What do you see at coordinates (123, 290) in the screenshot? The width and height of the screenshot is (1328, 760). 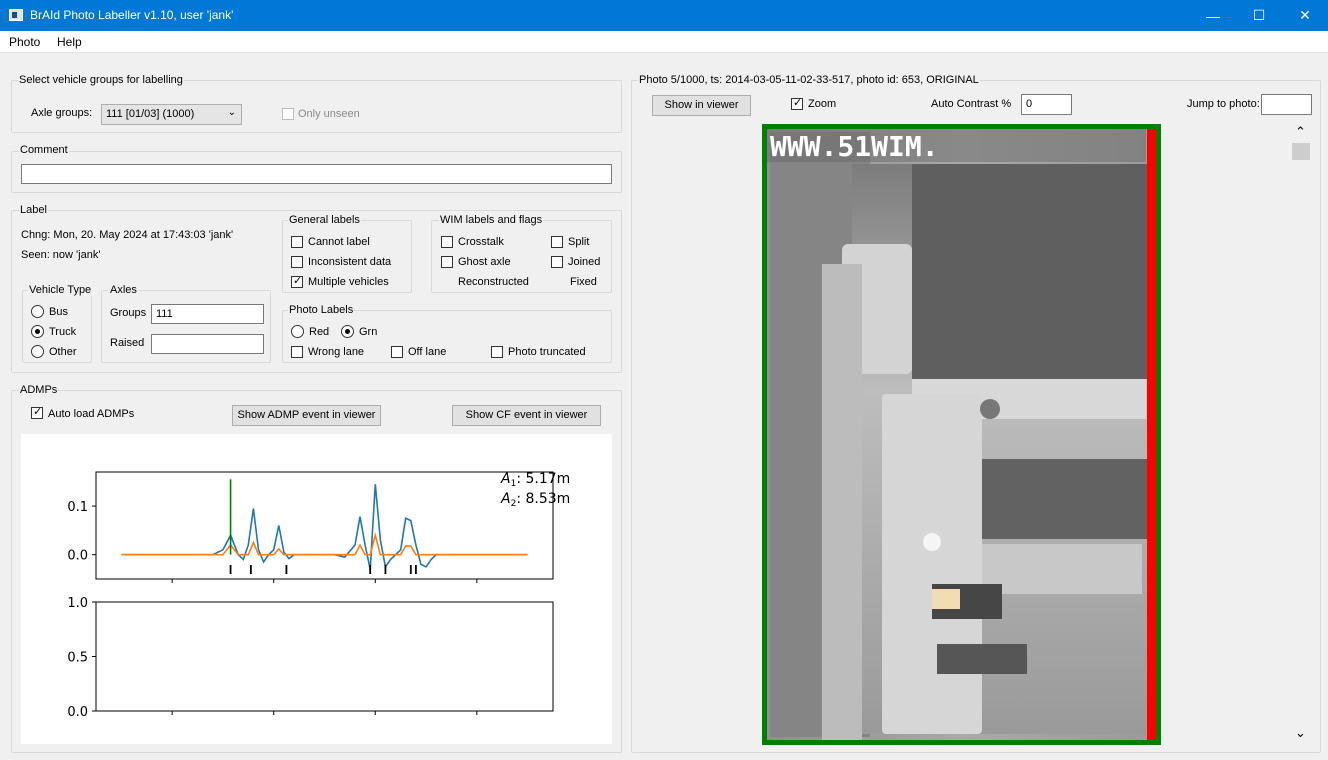 I see `axles-title: Axles` at bounding box center [123, 290].